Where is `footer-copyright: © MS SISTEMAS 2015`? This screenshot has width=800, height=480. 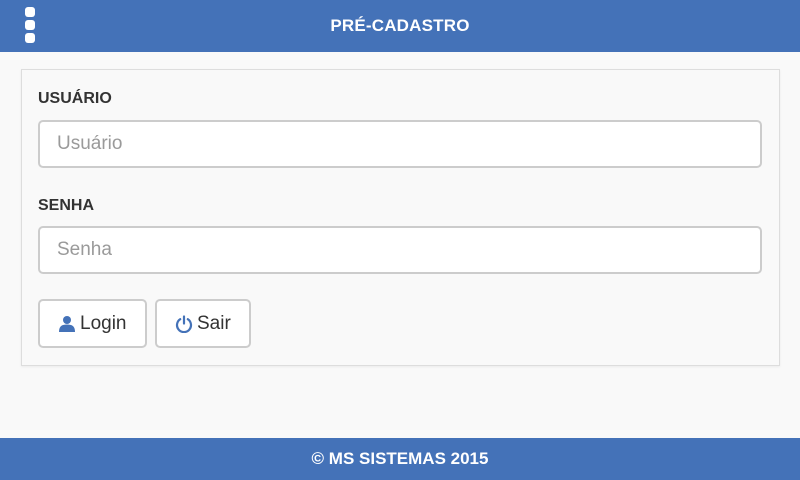 footer-copyright: © MS SISTEMAS 2015 is located at coordinates (400, 458).